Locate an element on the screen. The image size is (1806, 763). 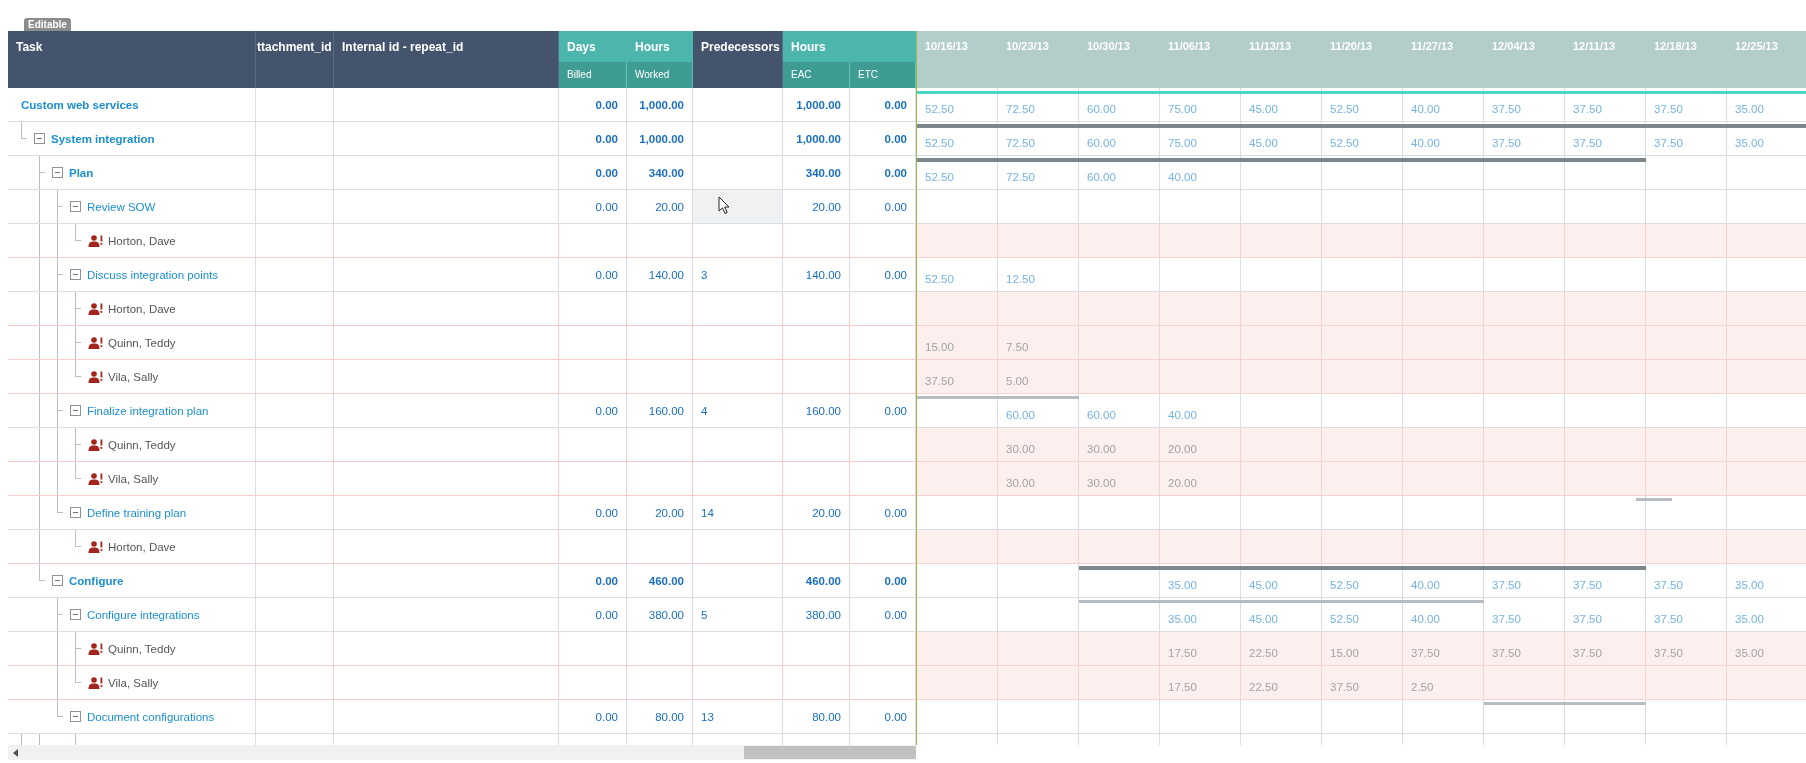
horizontal-scrollbar is located at coordinates (462, 752).